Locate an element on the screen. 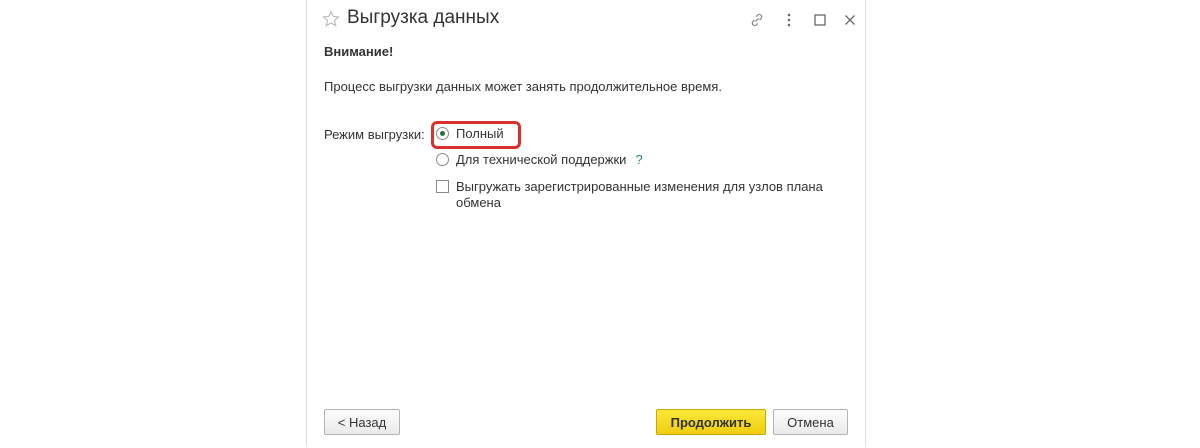 This screenshot has width=1200, height=448. radio-button is located at coordinates (442, 159).